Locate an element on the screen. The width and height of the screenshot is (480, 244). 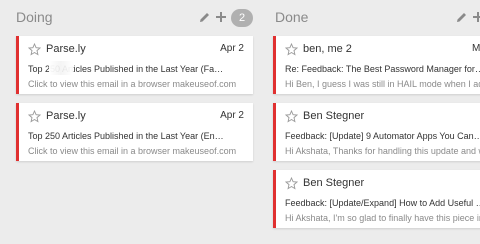
sender-name: ben, me 2 is located at coordinates (327, 49).